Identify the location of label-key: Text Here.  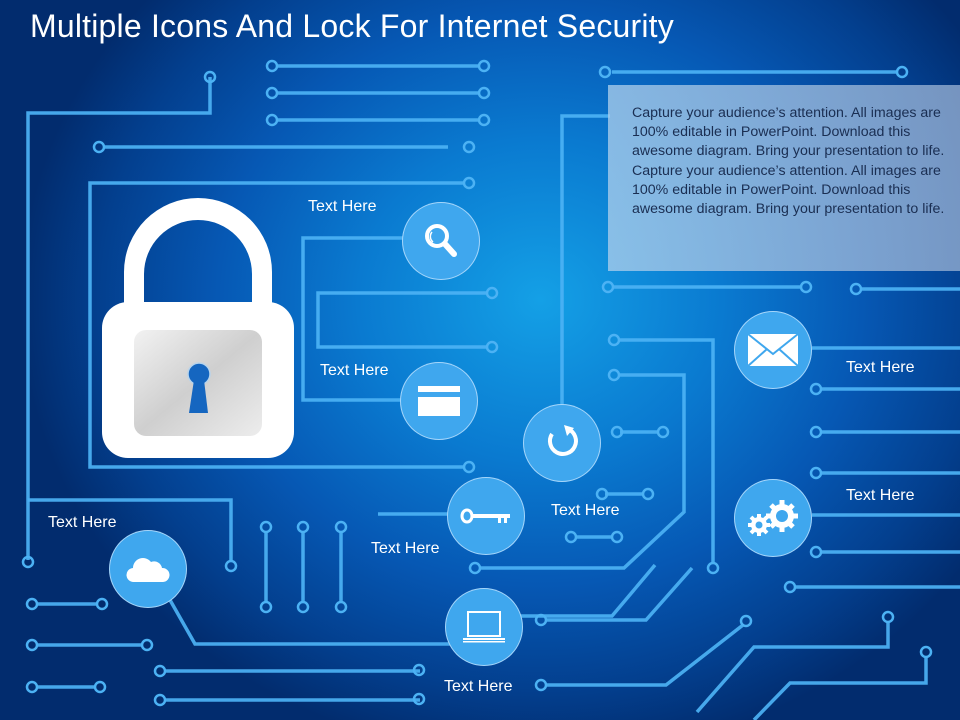
(405, 548).